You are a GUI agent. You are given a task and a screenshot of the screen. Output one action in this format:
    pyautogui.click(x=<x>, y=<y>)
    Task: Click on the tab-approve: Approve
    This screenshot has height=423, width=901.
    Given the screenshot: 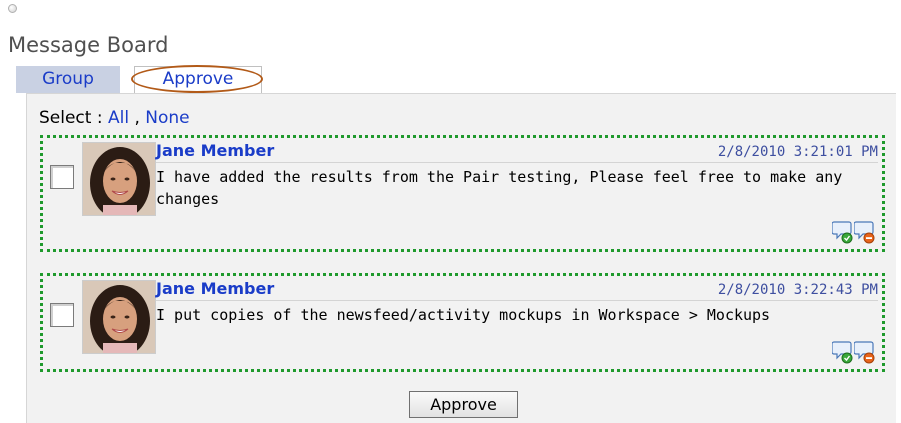 What is the action you would take?
    pyautogui.click(x=197, y=79)
    